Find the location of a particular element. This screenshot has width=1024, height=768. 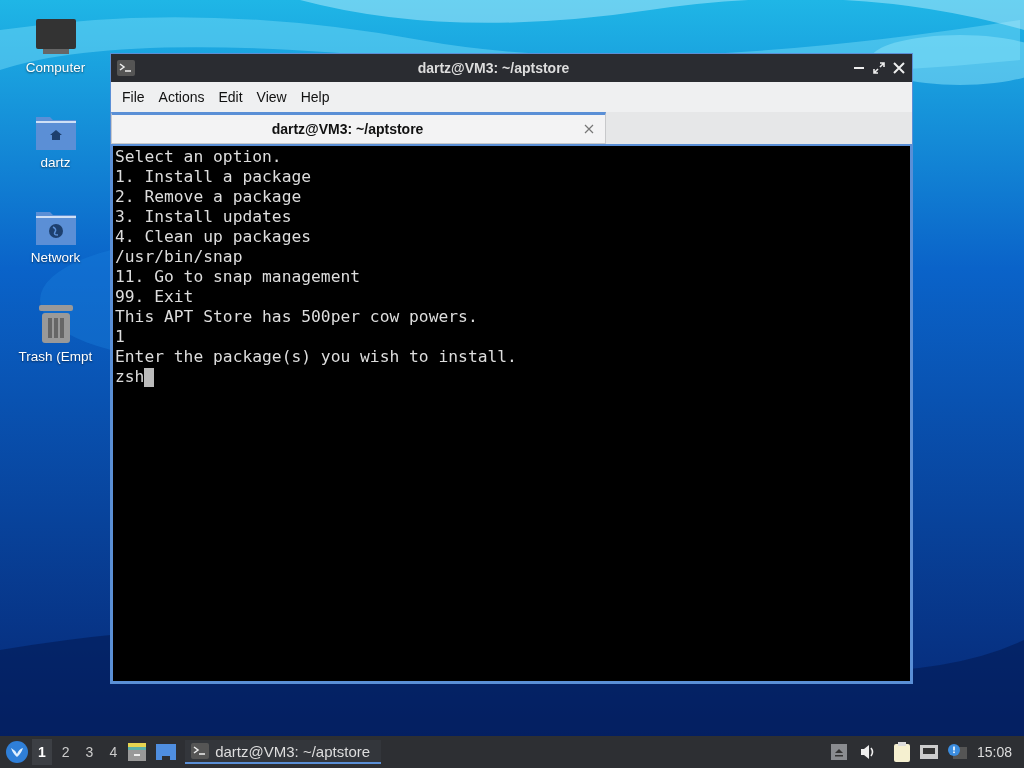

desktop-icon is located at coordinates (166, 752).